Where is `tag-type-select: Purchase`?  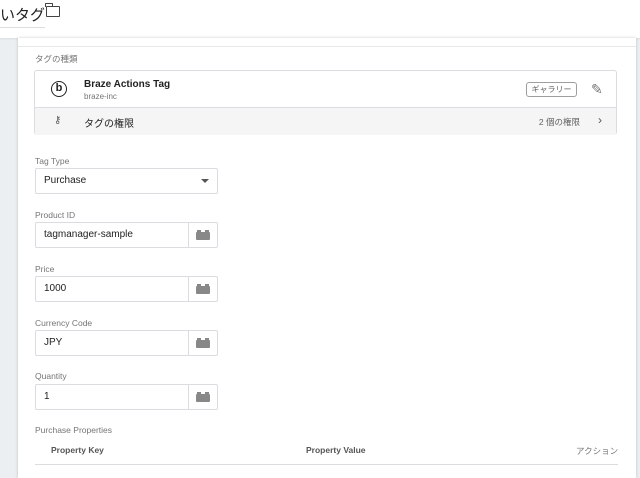 tag-type-select: Purchase is located at coordinates (126, 181).